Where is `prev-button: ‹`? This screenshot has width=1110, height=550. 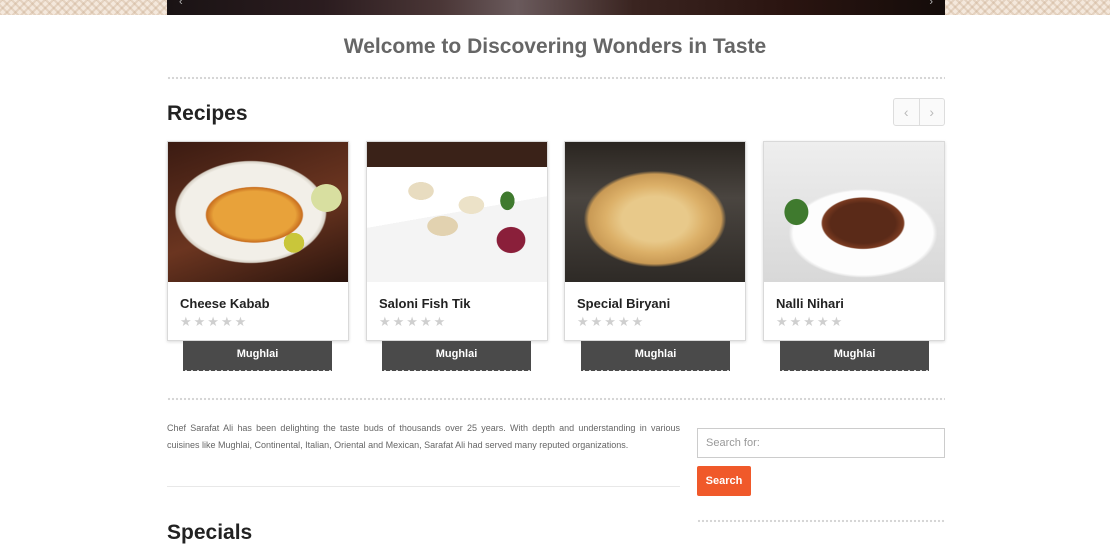
prev-button: ‹ is located at coordinates (907, 112).